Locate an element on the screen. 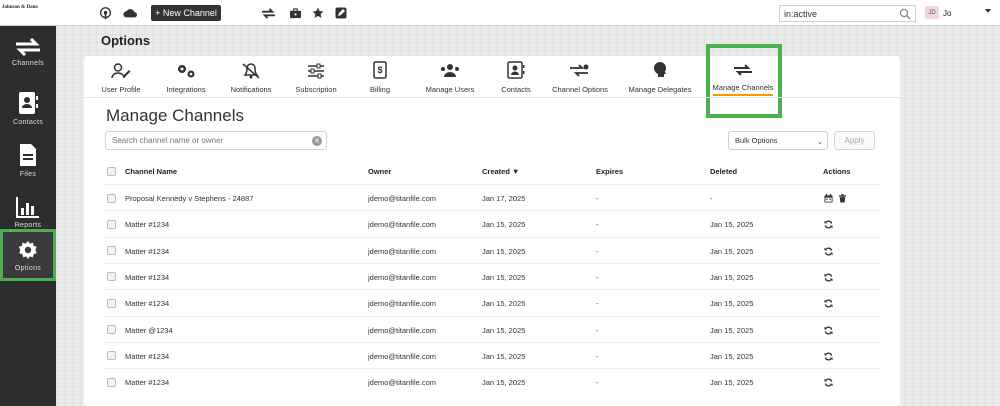 This screenshot has height=406, width=1000. global-search-input: in:active is located at coordinates (847, 13).